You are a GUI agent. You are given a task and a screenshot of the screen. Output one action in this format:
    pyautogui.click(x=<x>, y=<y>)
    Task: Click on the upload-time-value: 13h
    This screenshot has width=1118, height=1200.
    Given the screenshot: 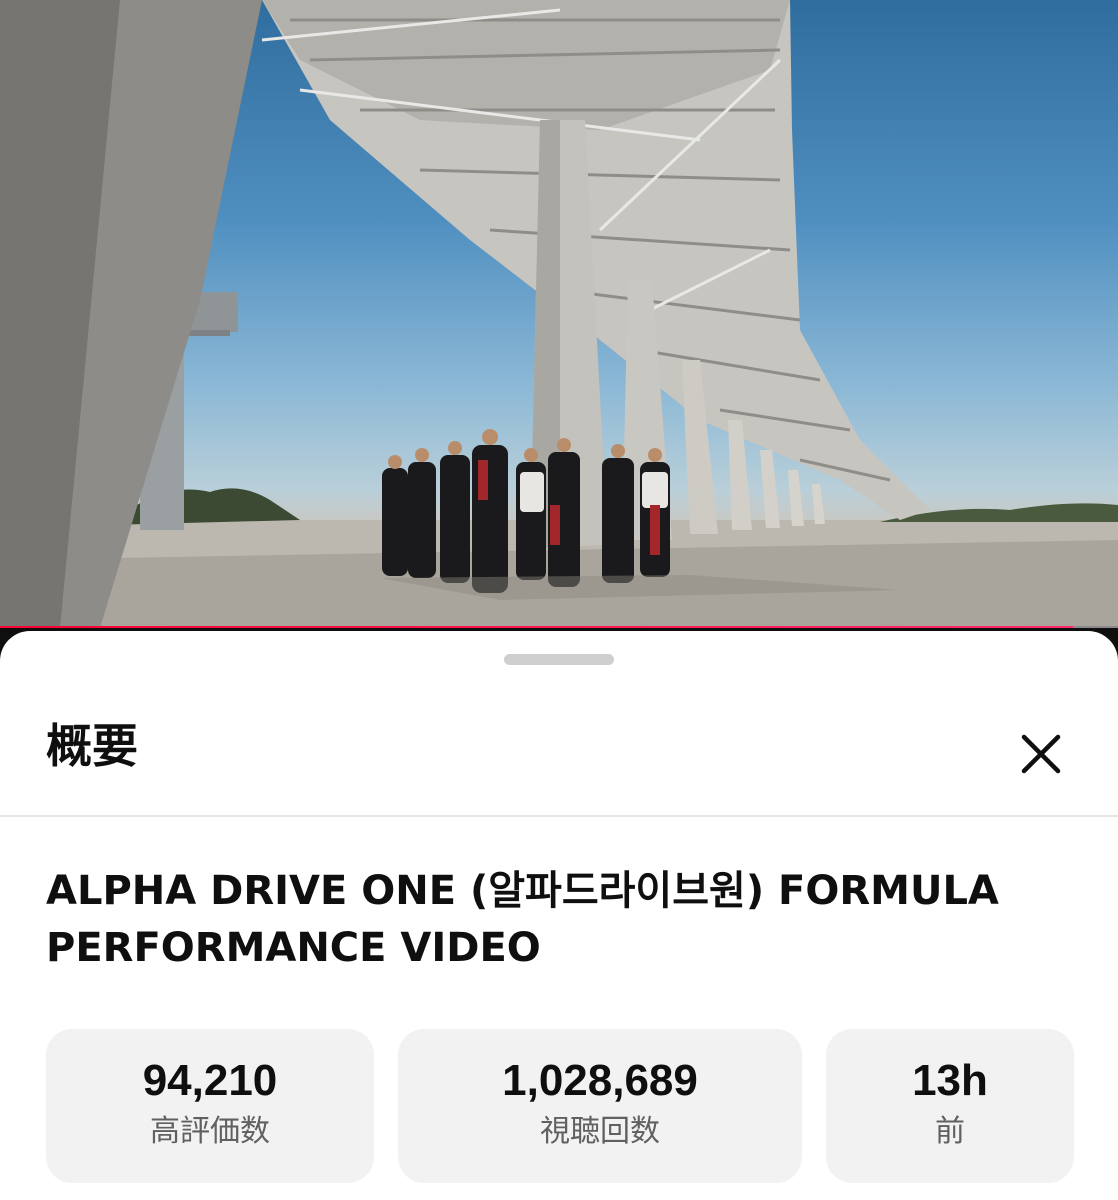 What is the action you would take?
    pyautogui.click(x=950, y=1080)
    